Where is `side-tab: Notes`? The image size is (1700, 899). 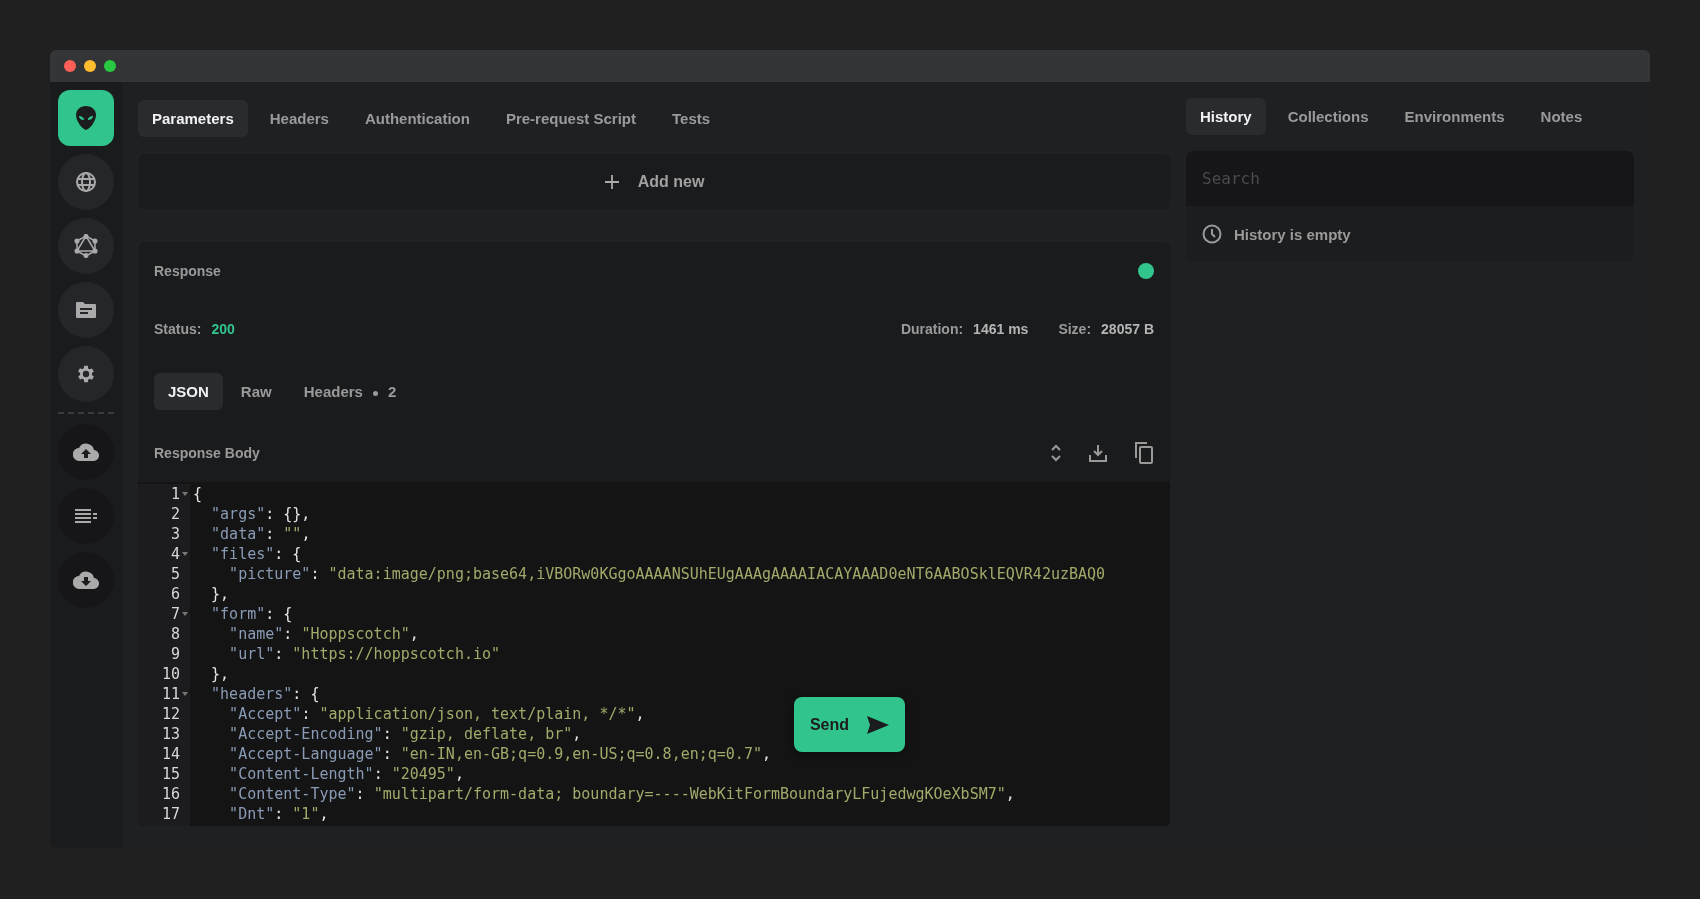
side-tab: Notes is located at coordinates (1561, 116).